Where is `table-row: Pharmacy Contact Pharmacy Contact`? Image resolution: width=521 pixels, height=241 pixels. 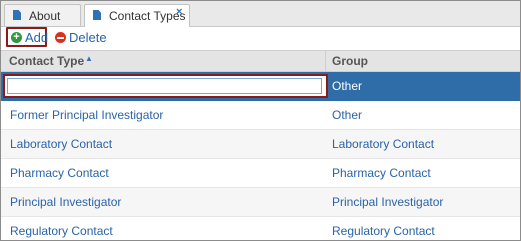
table-row: Pharmacy Contact Pharmacy Contact is located at coordinates (260, 173).